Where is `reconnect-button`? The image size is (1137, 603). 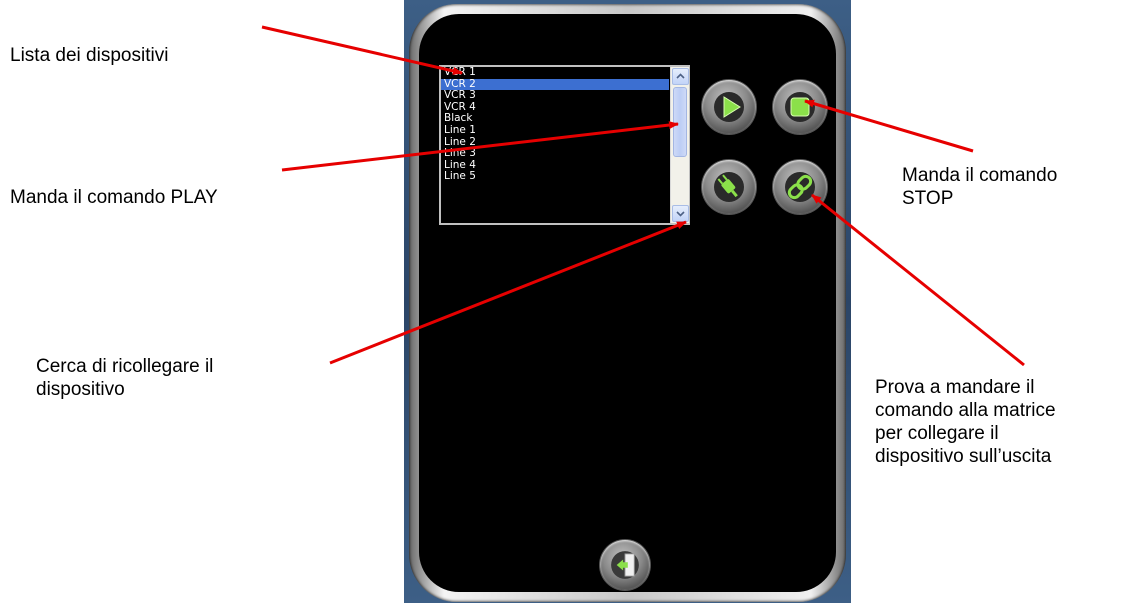 reconnect-button is located at coordinates (729, 187).